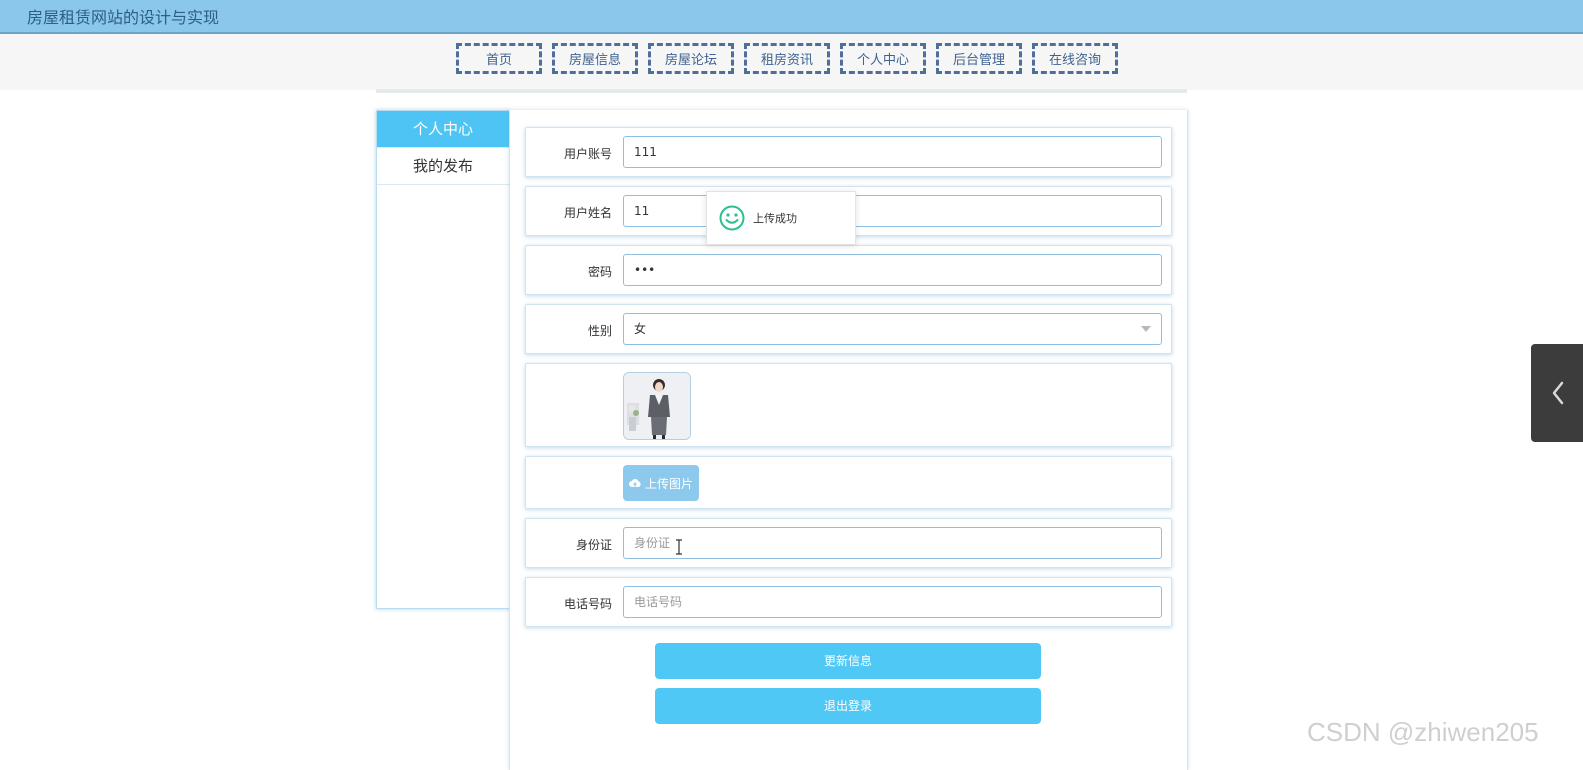  What do you see at coordinates (1075, 58) in the screenshot?
I see `nav-item-consult: 在线咨询` at bounding box center [1075, 58].